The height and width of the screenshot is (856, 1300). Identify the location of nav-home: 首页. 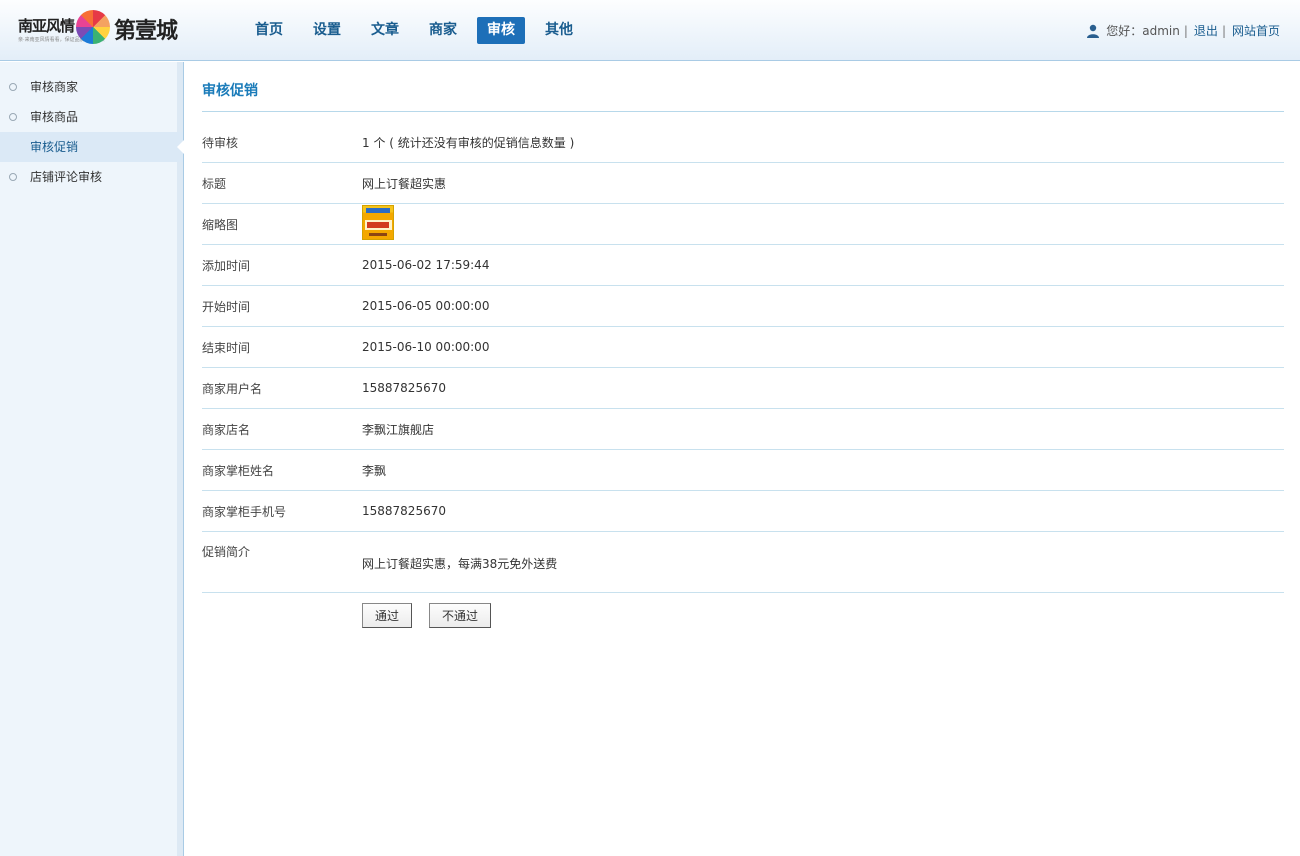
(269, 30).